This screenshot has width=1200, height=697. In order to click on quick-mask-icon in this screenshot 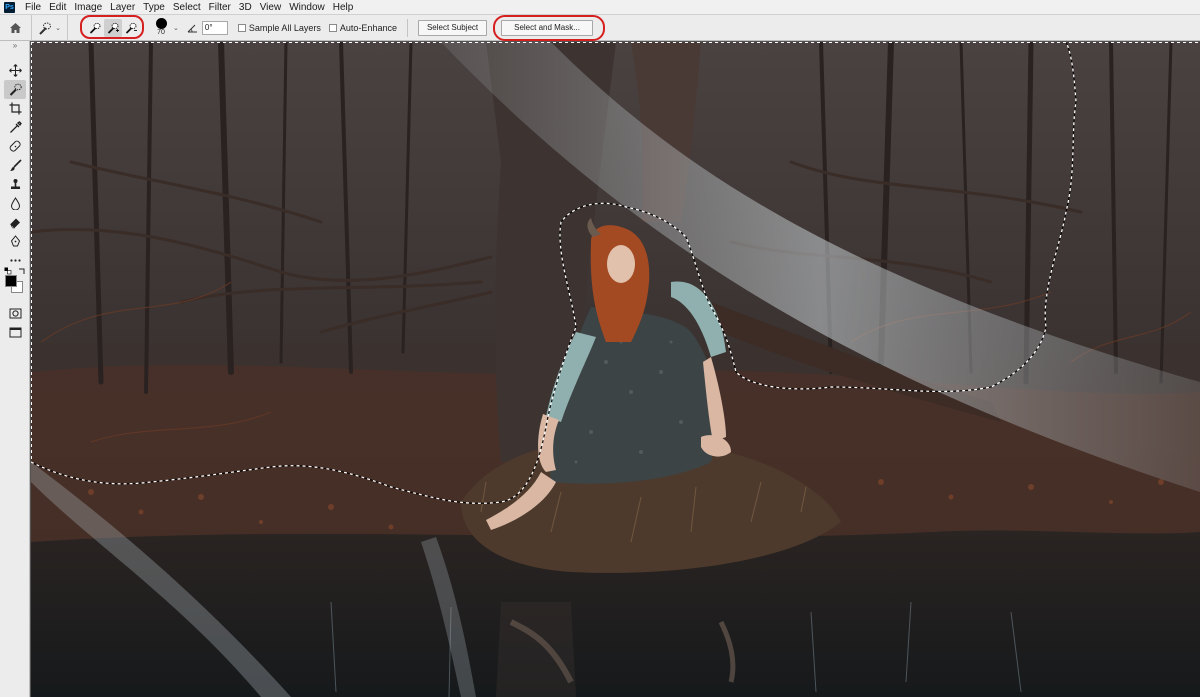, I will do `click(15, 313)`.